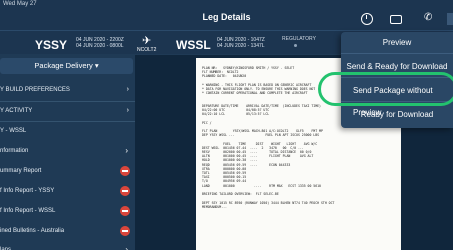 Image resolution: width=453 pixels, height=250 pixels. Describe the element at coordinates (367, 19) in the screenshot. I see `clock-icon` at that location.